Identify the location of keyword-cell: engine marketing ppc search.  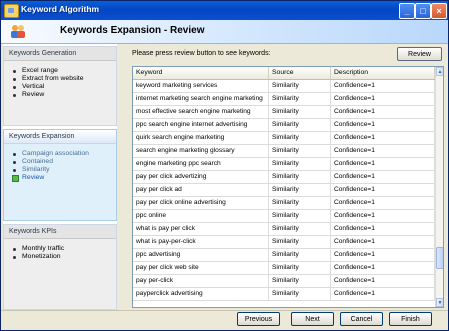
(201, 164).